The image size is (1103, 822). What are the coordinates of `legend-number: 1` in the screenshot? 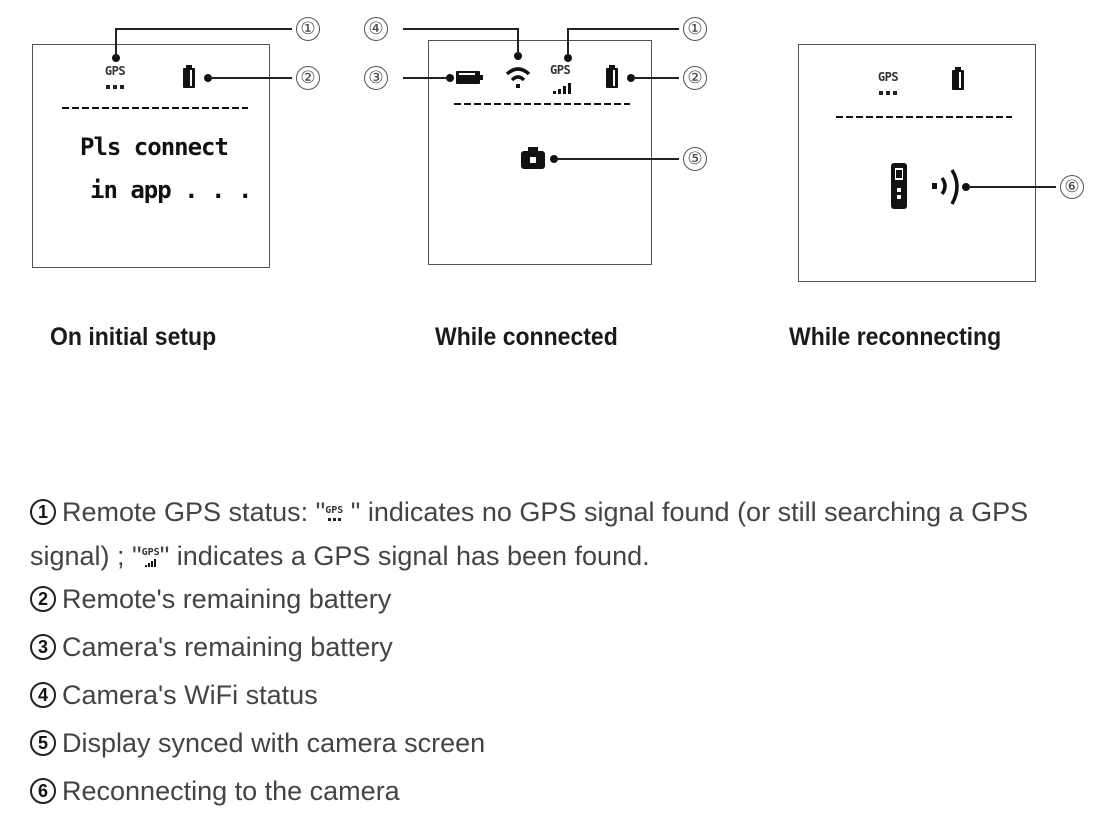 It's located at (43, 512).